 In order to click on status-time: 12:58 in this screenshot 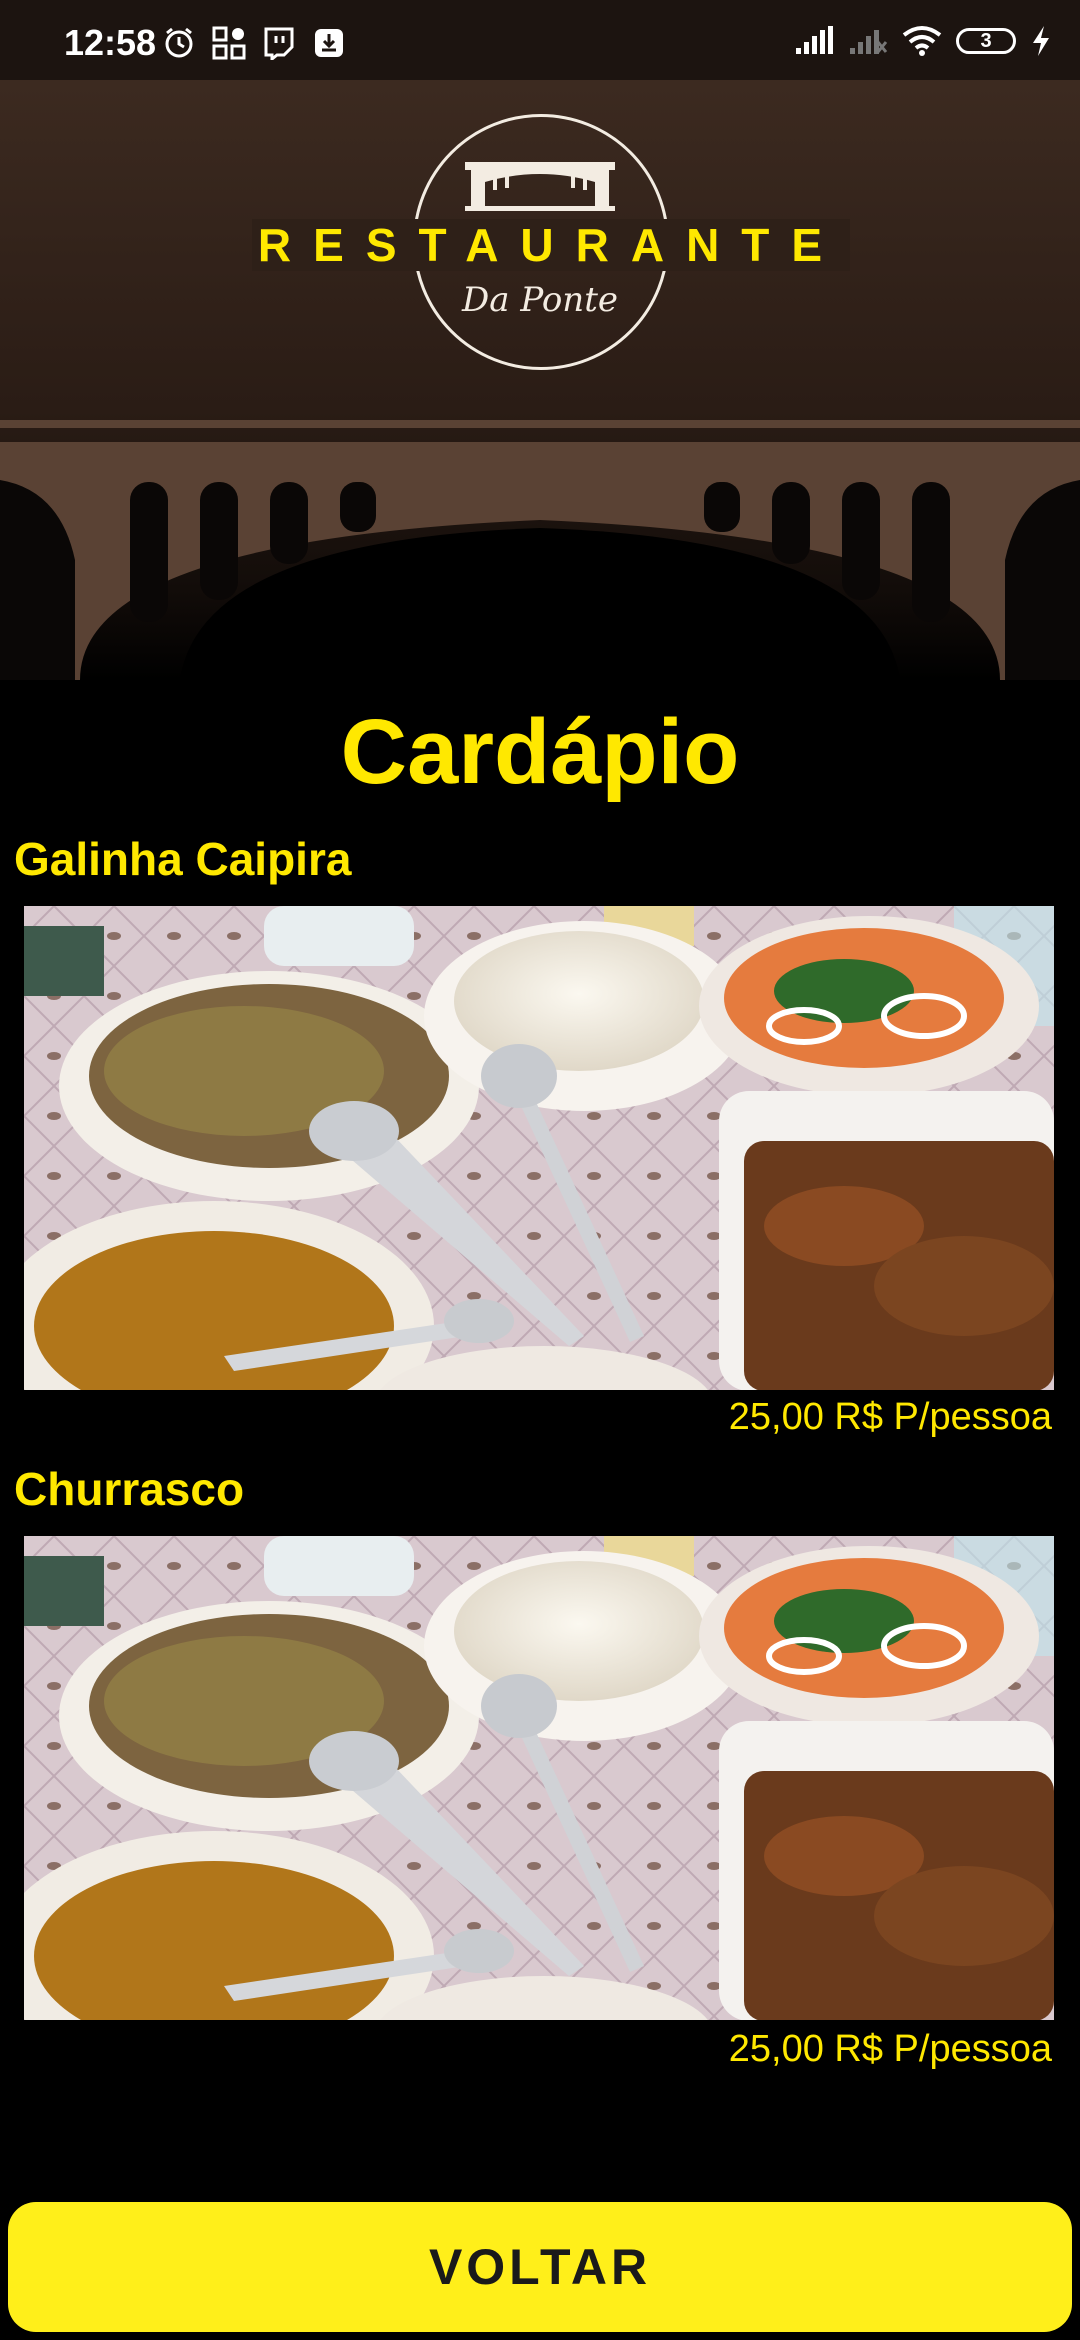, I will do `click(110, 42)`.